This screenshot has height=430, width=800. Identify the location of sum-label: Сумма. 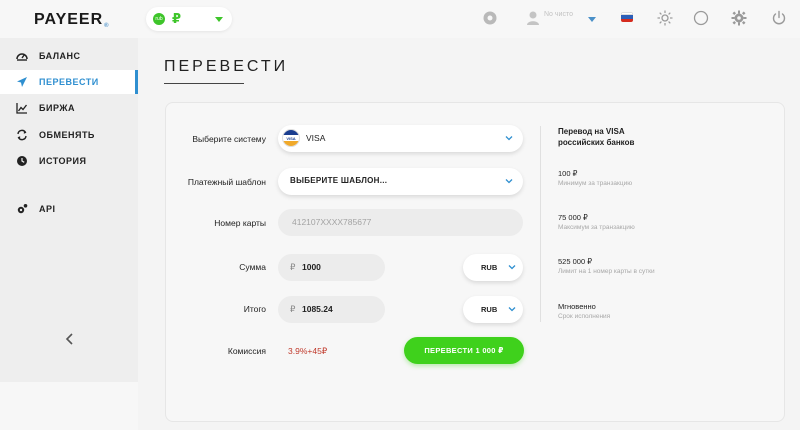
(252, 267).